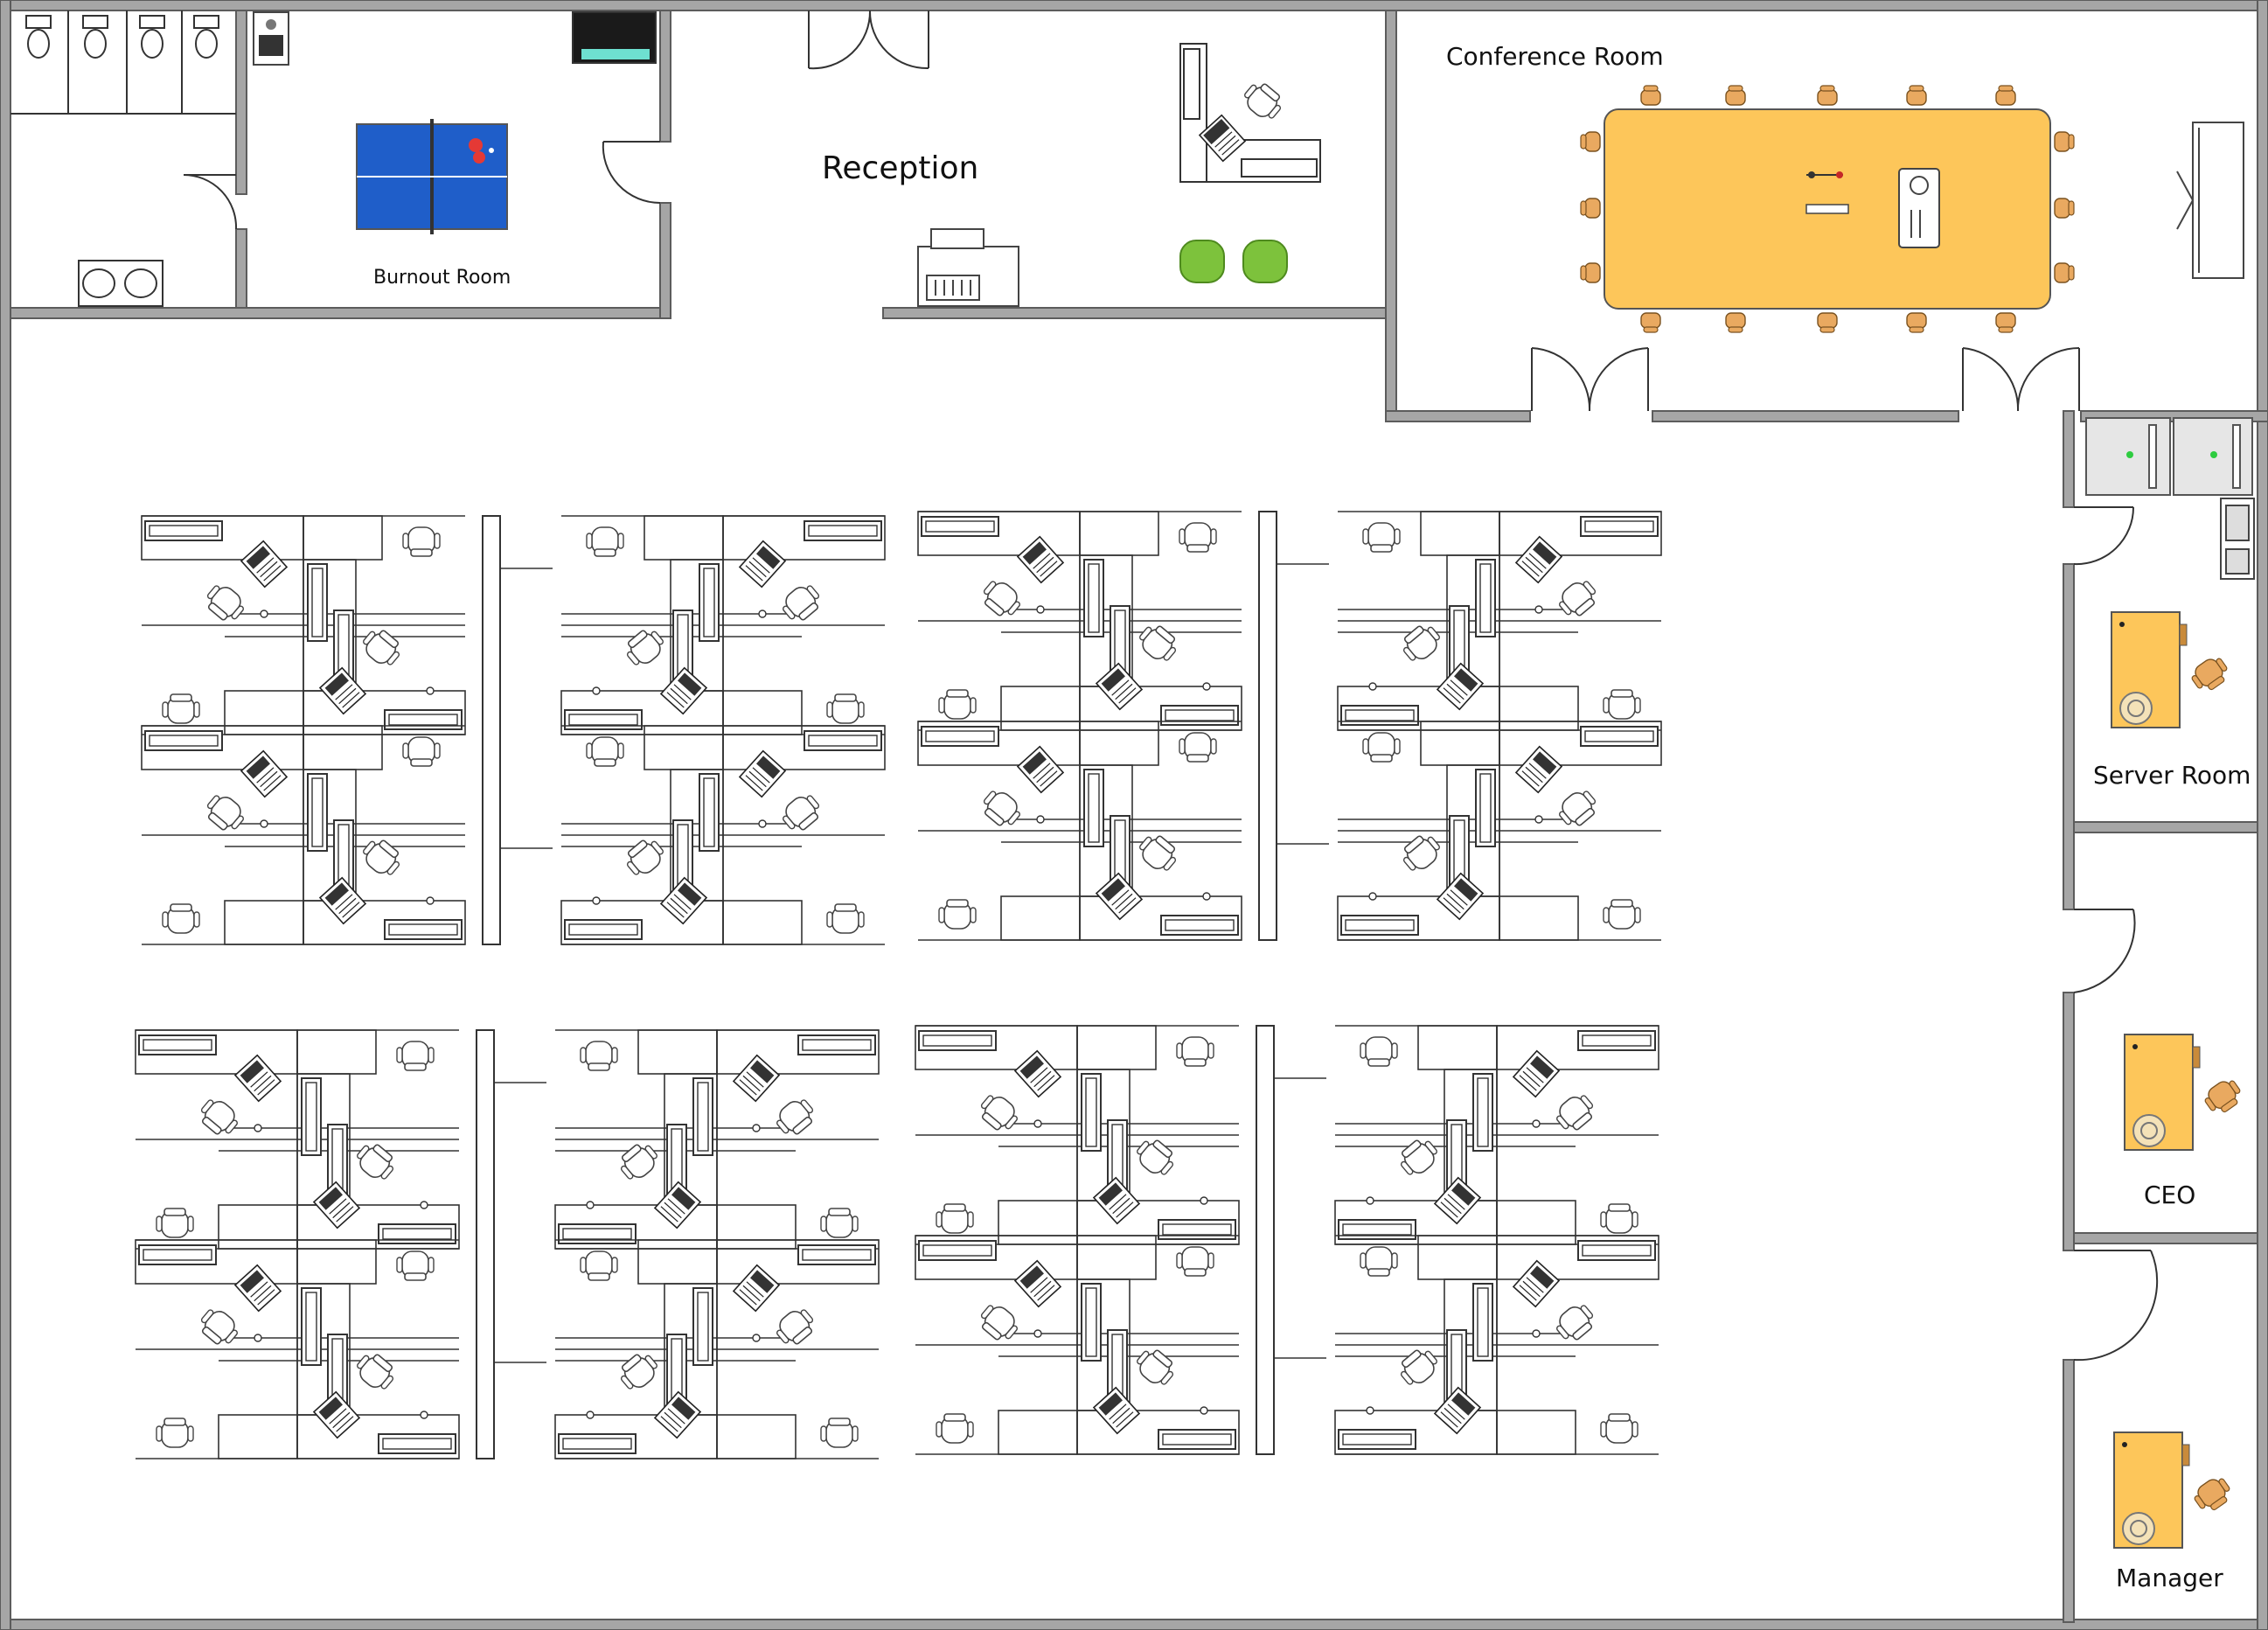 Image resolution: width=2268 pixels, height=1630 pixels. I want to click on burnout-room, so click(457, 122).